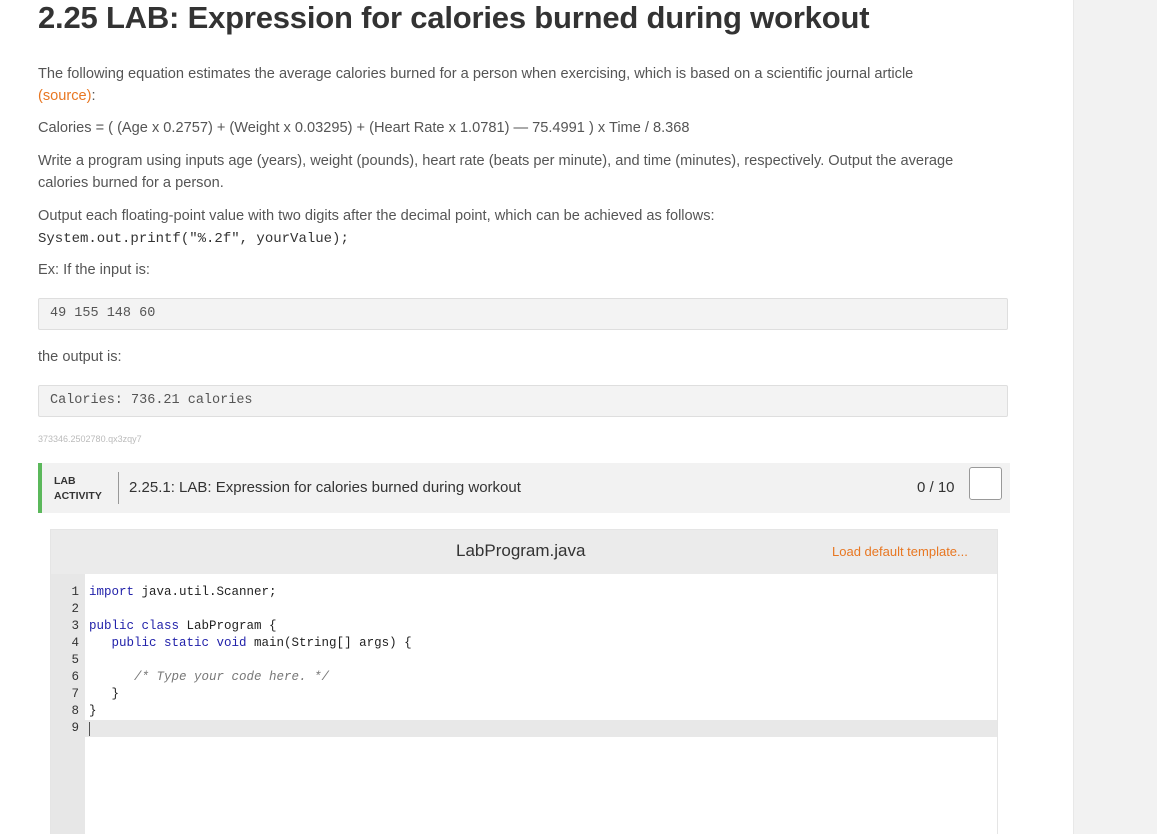  I want to click on keyword: public static void, so click(179, 643).